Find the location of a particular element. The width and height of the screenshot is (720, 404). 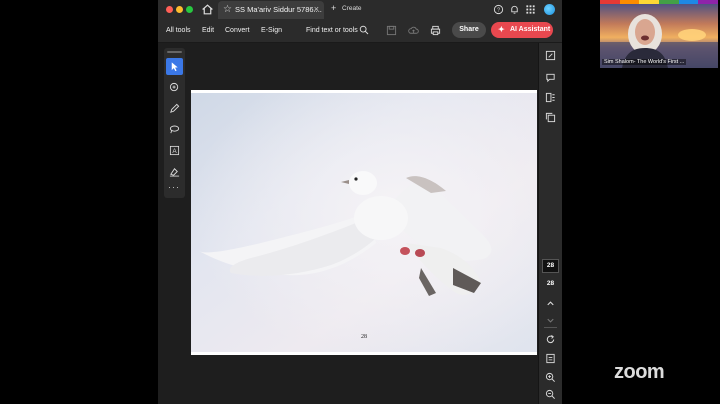

highlight-tool-button is located at coordinates (174, 108).